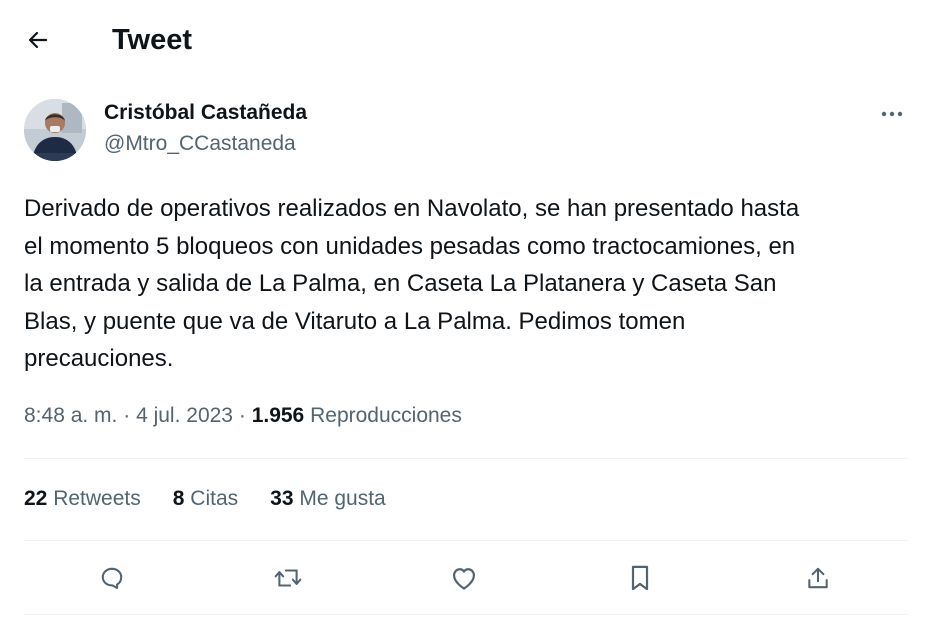 The width and height of the screenshot is (937, 620). I want to click on likes-count: 33, so click(282, 498).